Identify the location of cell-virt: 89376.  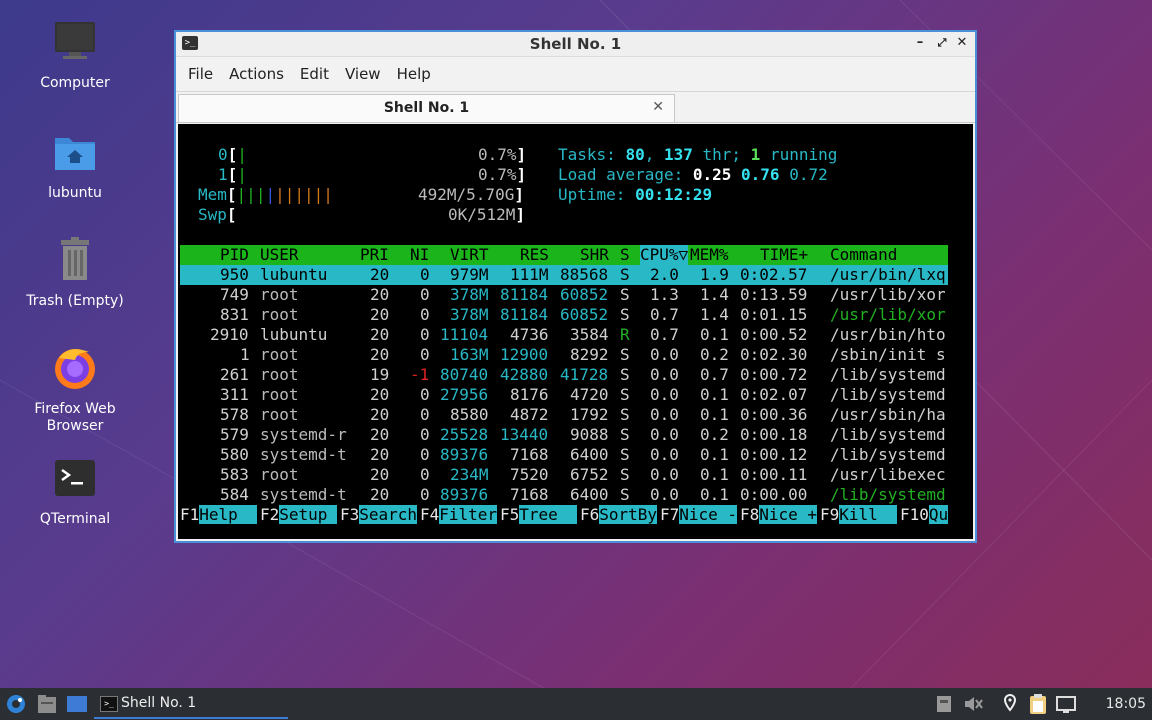
(464, 494).